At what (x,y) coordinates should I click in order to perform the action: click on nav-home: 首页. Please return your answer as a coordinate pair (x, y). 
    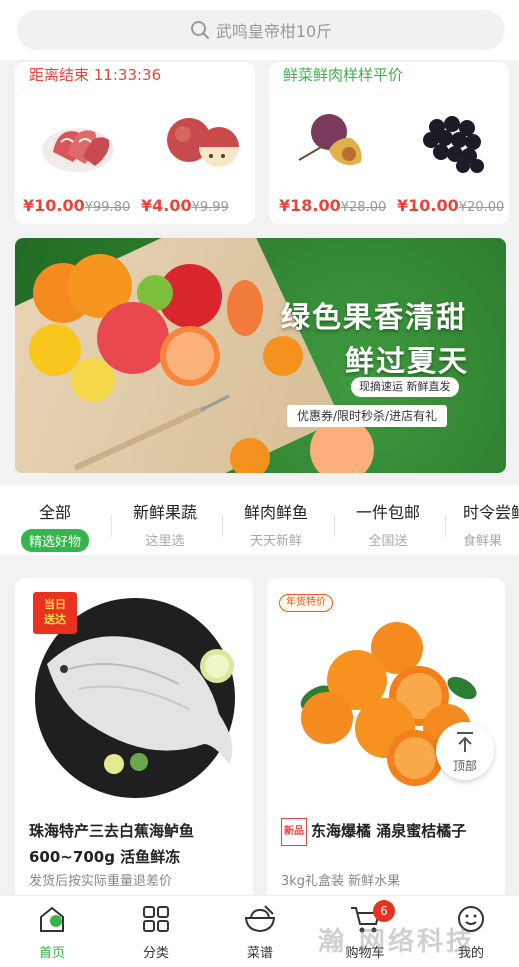
    Looking at the image, I should click on (52, 932).